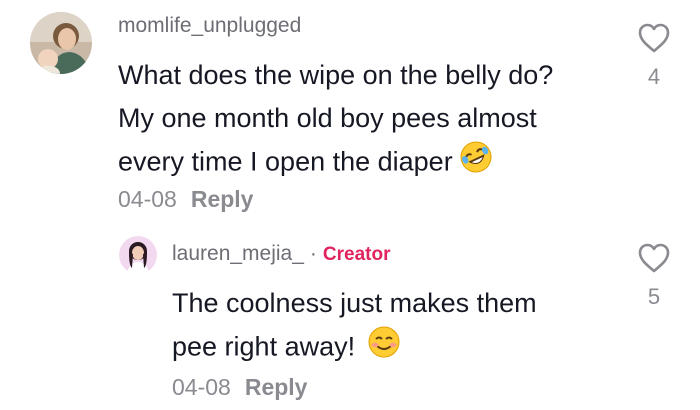 The height and width of the screenshot is (410, 700). What do you see at coordinates (654, 56) in the screenshot?
I see `like-control: 4` at bounding box center [654, 56].